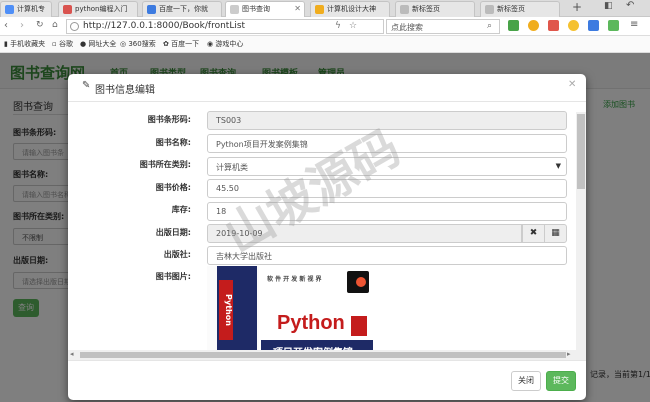  Describe the element at coordinates (165, 164) in the screenshot. I see `label-category: 图书所在类别:` at that location.